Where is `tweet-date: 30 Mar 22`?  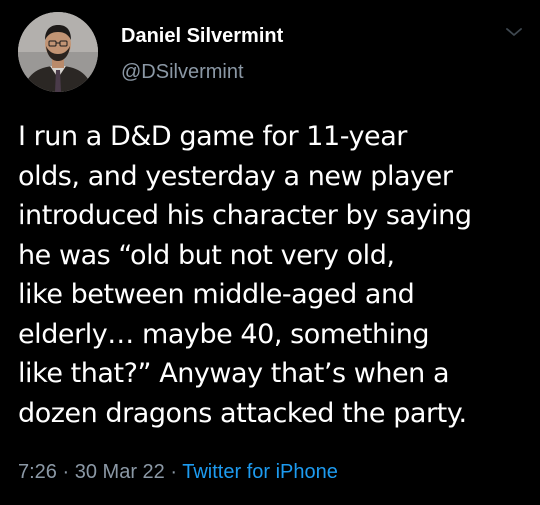
tweet-date: 30 Mar 22 is located at coordinates (120, 472).